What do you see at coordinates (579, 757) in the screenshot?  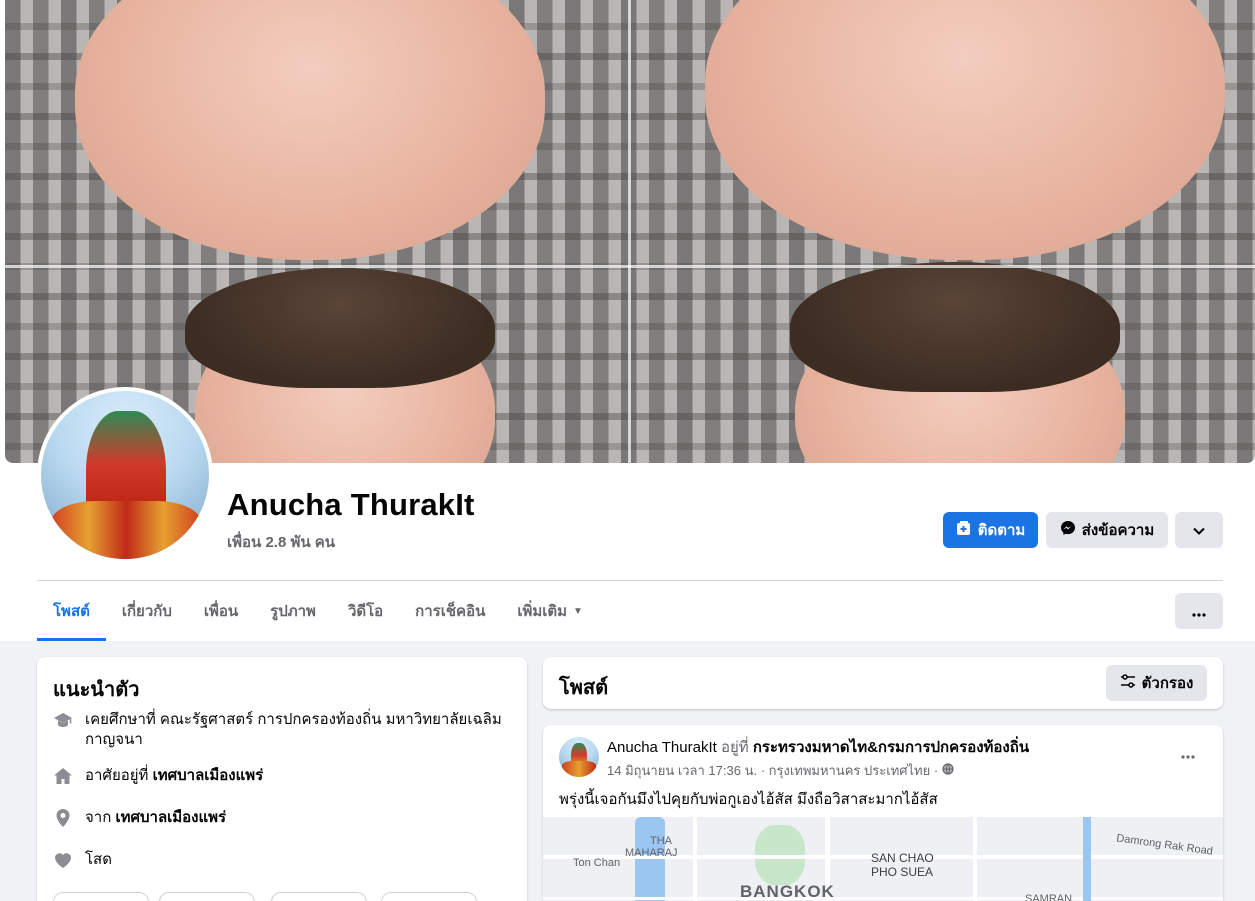 I see `post-author-avatar` at bounding box center [579, 757].